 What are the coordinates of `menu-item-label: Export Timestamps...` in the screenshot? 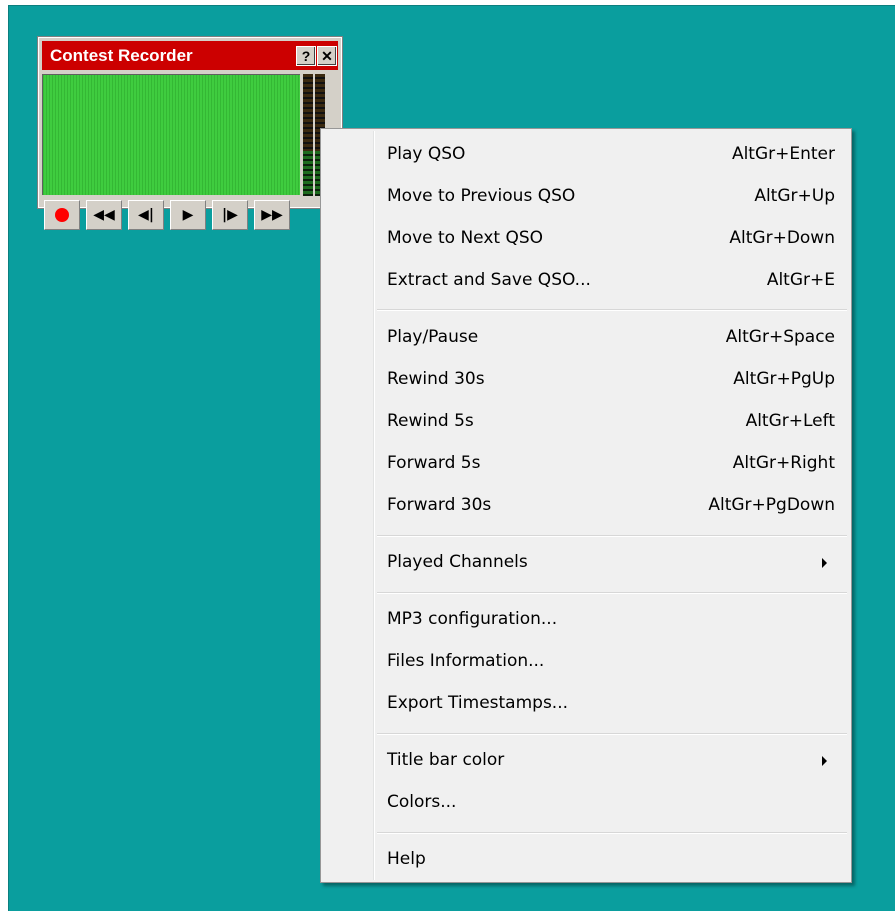 It's located at (478, 703).